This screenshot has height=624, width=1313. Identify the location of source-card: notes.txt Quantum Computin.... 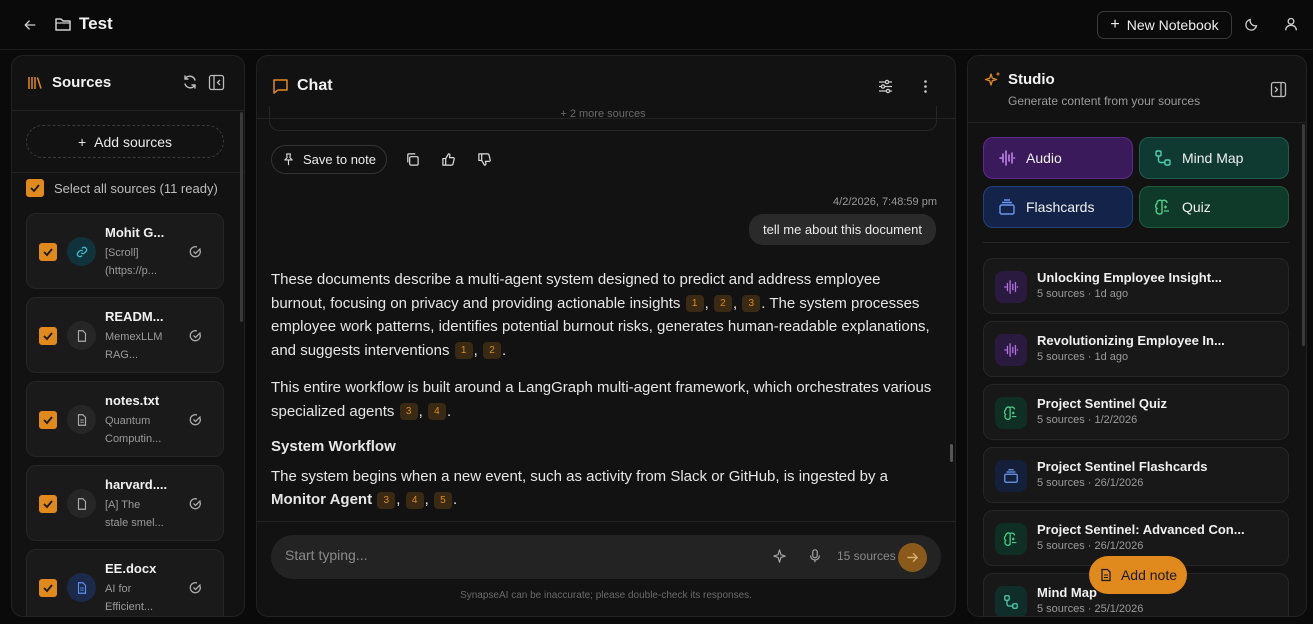
(125, 419).